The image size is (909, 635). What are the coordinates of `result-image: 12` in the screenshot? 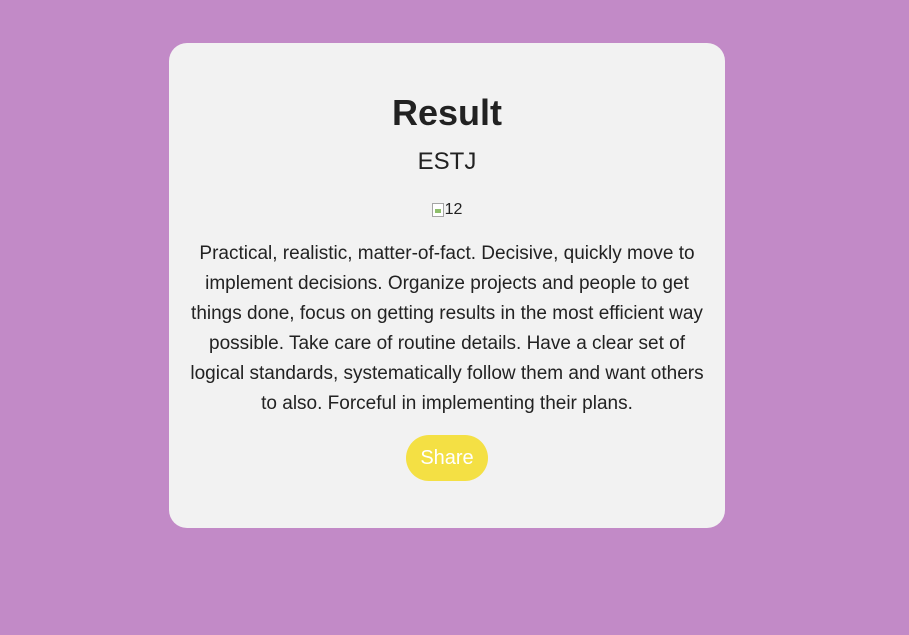 It's located at (447, 210).